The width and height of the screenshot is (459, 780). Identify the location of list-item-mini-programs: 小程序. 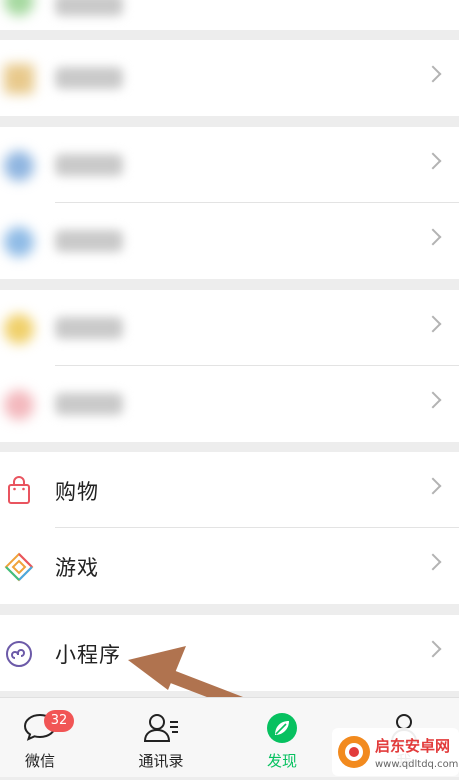
(229, 653).